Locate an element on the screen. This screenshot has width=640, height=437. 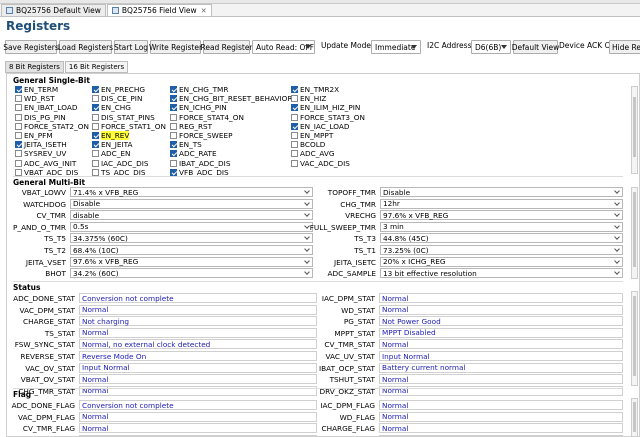
select-vrechg: 97.6% x VFB_REG is located at coordinates (501, 215).